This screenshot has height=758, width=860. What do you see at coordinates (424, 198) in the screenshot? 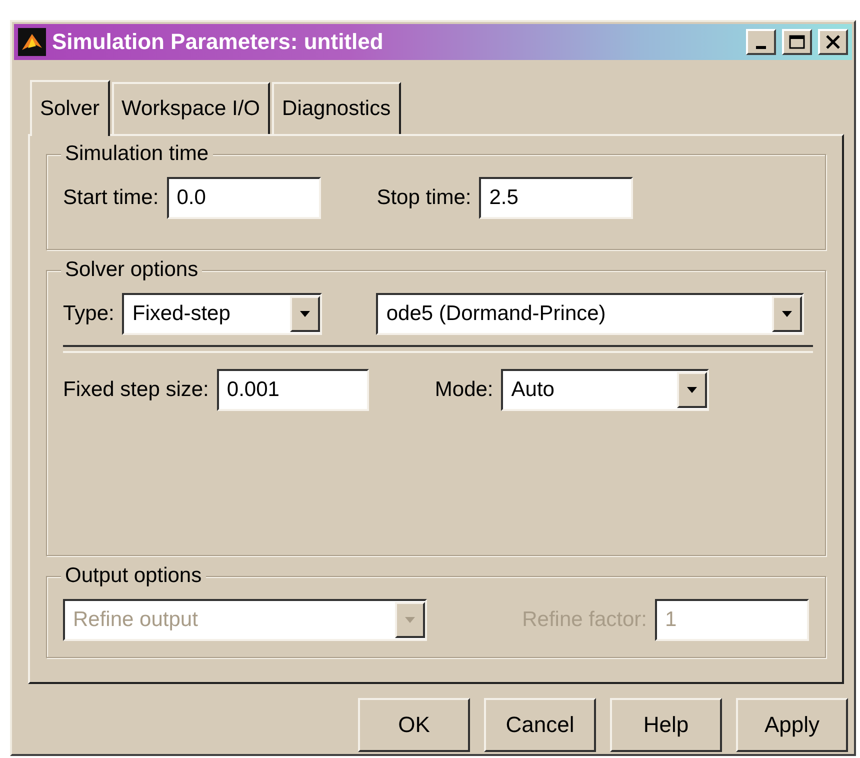
I see `field-label: Stop time:` at bounding box center [424, 198].